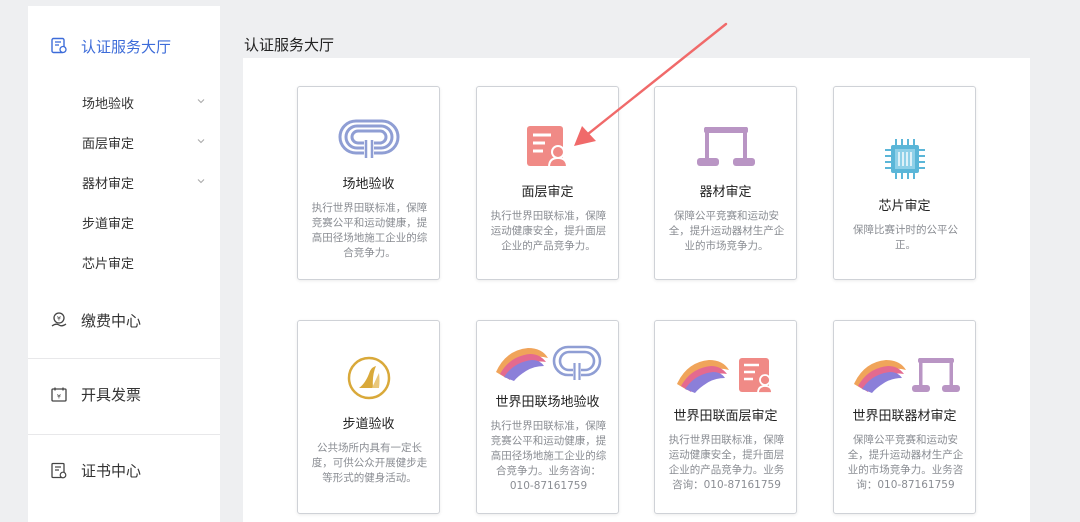 The width and height of the screenshot is (1080, 522). Describe the element at coordinates (111, 471) in the screenshot. I see `sidebar-group-label: 证书中心` at that location.